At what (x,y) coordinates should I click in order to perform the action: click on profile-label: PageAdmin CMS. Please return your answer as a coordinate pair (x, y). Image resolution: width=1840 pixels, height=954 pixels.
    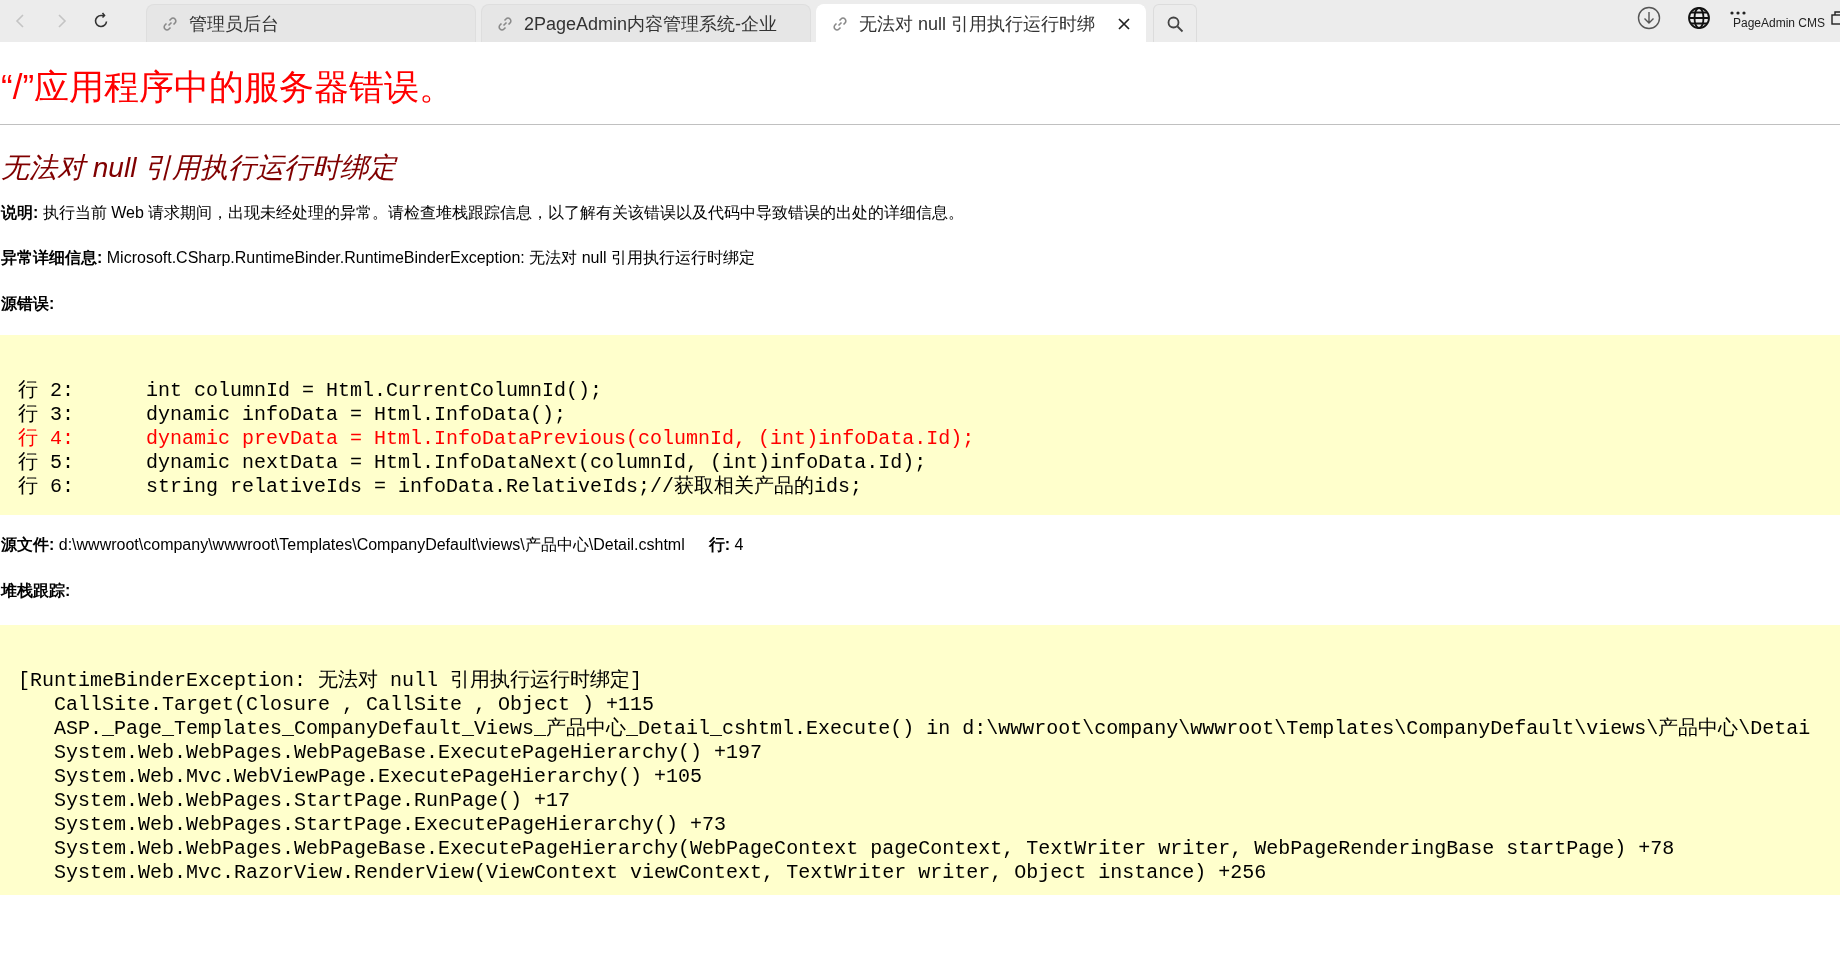
    Looking at the image, I should click on (1778, 23).